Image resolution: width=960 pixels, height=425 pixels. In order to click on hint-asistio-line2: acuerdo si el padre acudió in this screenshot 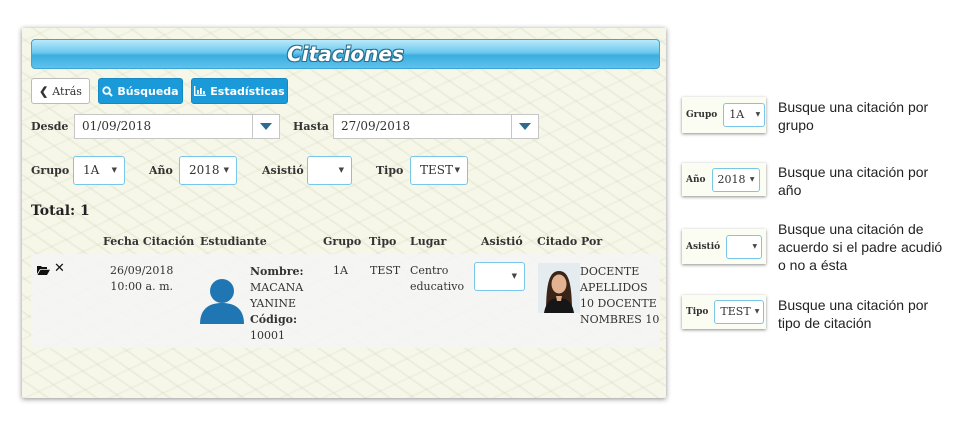, I will do `click(860, 247)`.